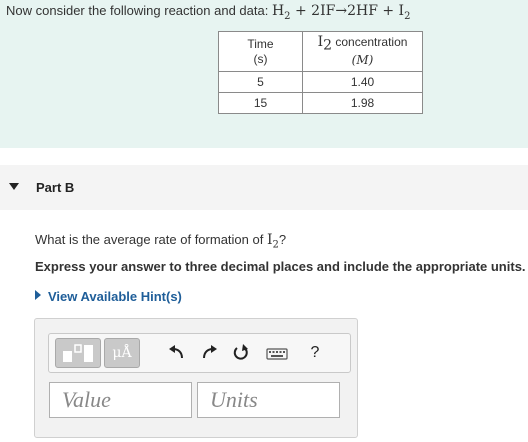 This screenshot has width=528, height=442. I want to click on time-cell: 15, so click(260, 103).